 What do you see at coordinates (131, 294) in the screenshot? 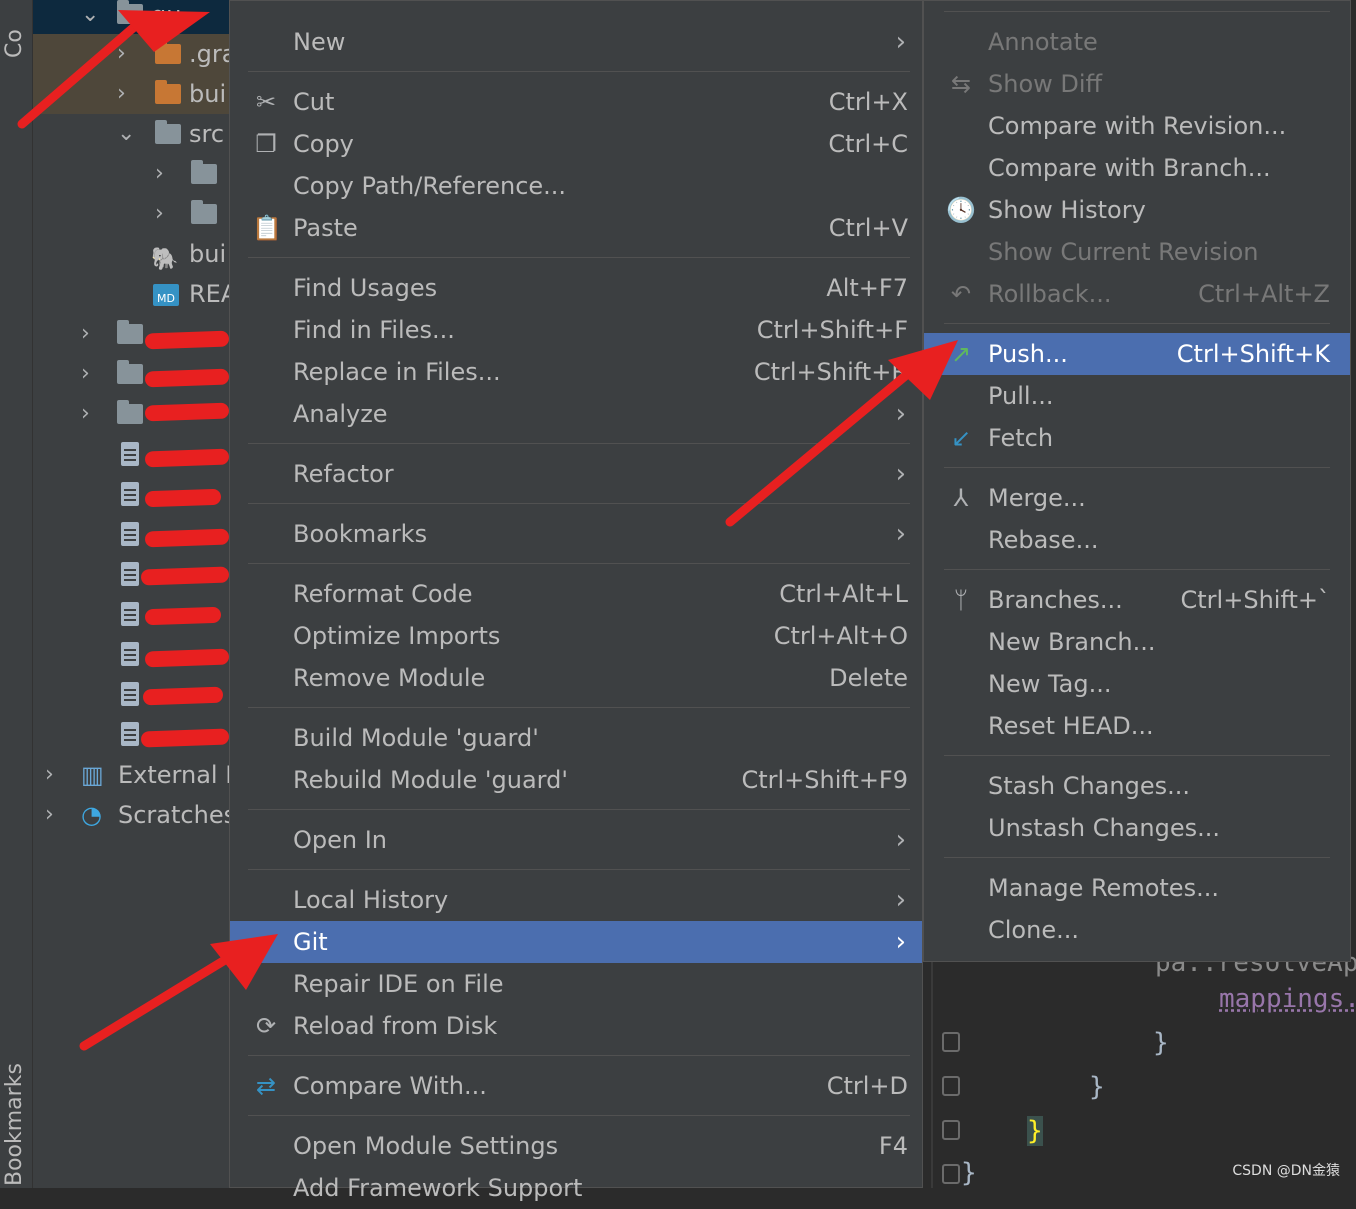
I see `tree-row-readme: MD REA` at bounding box center [131, 294].